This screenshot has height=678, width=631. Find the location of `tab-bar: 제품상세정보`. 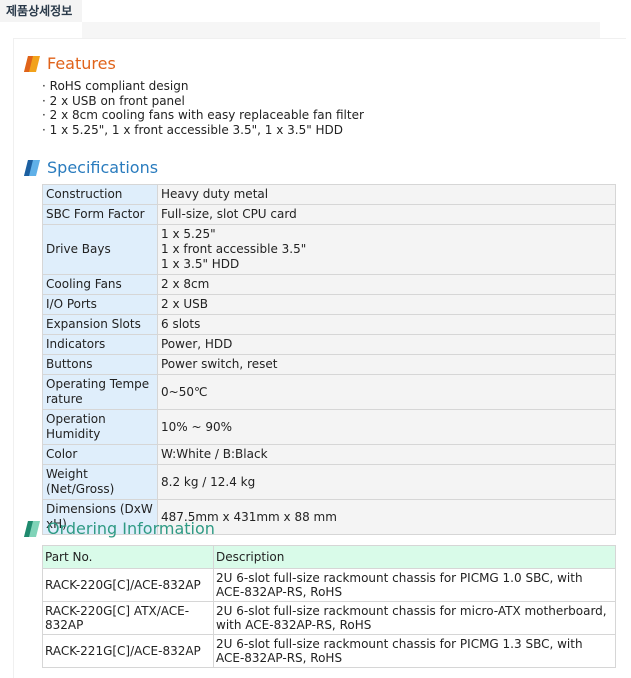

tab-bar: 제품상세정보 is located at coordinates (300, 19).